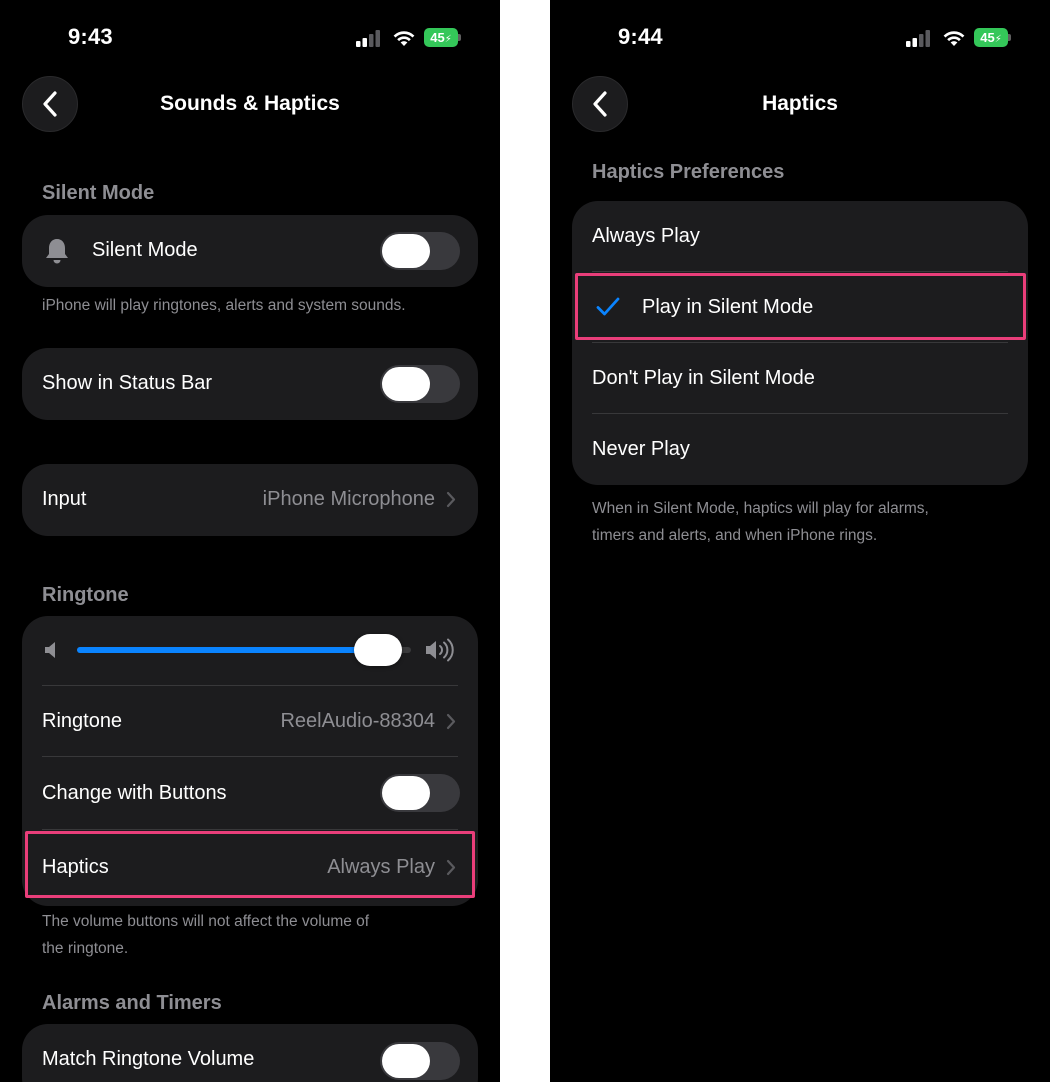 The image size is (1050, 1082). What do you see at coordinates (800, 306) in the screenshot?
I see `play-in-silent-mode-highlight-box` at bounding box center [800, 306].